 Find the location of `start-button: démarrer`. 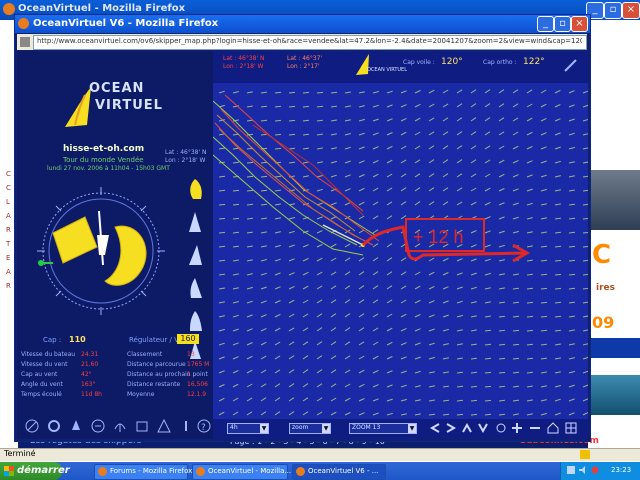

start-button: démarrer is located at coordinates (35, 471).